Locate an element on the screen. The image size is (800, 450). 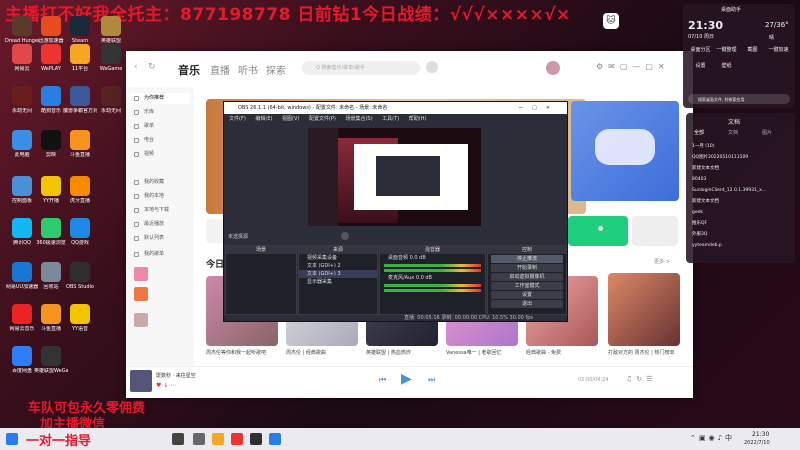
sidebar-item-myplaylists: 我的歌单 is located at coordinates (160, 254).